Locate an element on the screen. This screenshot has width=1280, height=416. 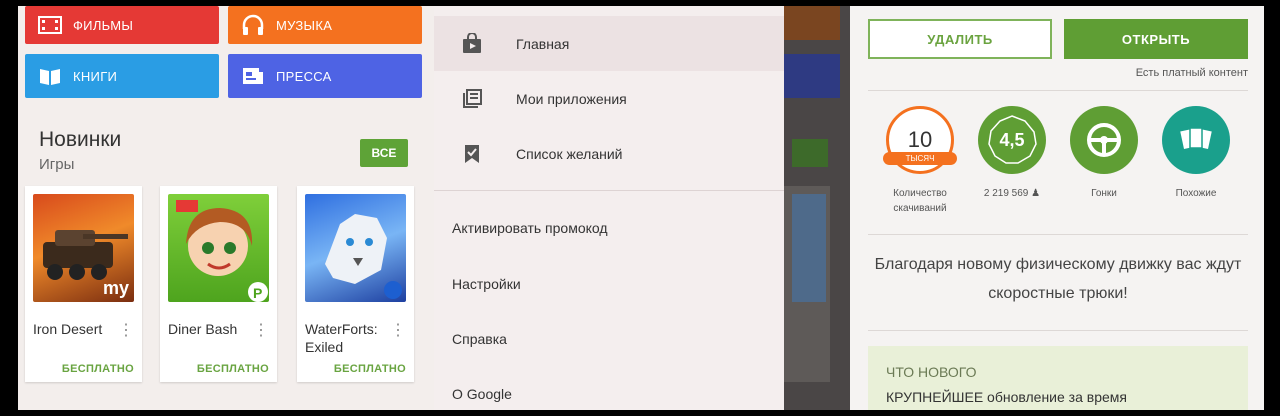
drawer-item-my-apps: Мои приложения is located at coordinates (609, 98).